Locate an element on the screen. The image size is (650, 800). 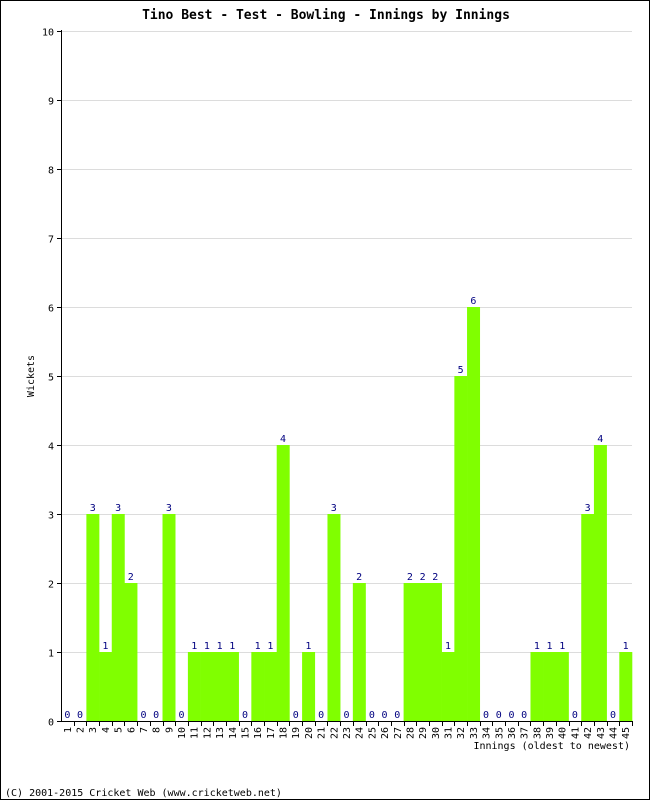
y-tick-label: 3 is located at coordinates (51, 516).